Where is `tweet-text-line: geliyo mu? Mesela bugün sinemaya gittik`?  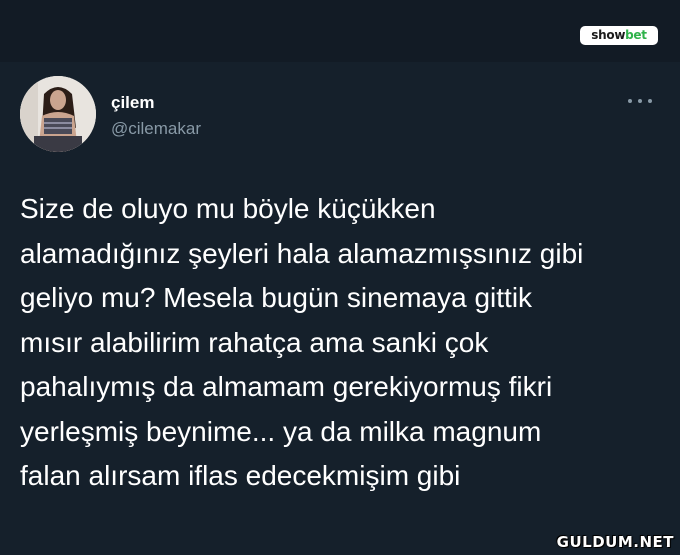 tweet-text-line: geliyo mu? Mesela bugün sinemaya gittik is located at coordinates (276, 297).